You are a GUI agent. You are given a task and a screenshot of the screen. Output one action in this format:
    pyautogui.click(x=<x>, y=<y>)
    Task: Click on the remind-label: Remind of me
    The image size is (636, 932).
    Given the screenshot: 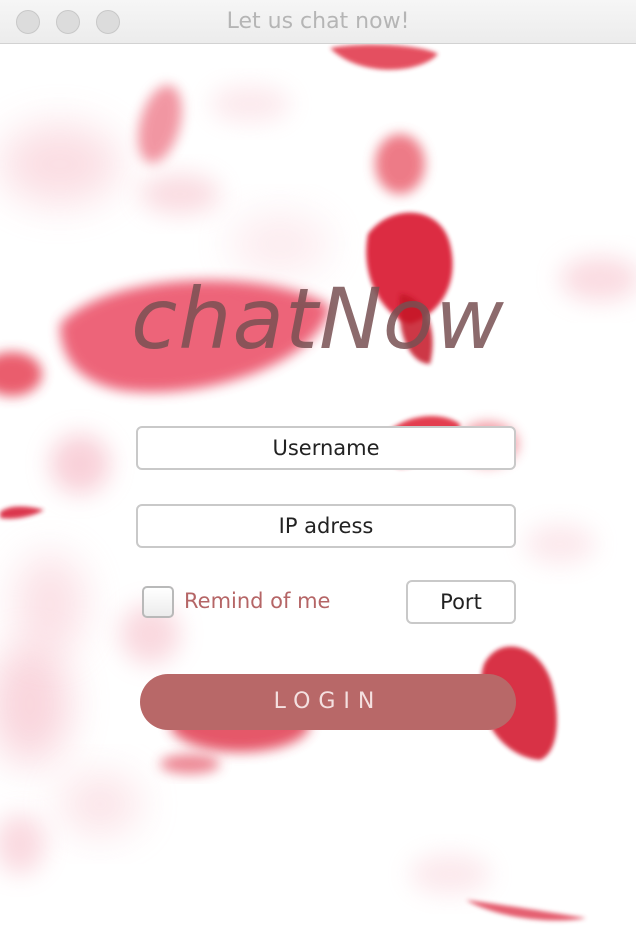 What is the action you would take?
    pyautogui.click(x=257, y=601)
    